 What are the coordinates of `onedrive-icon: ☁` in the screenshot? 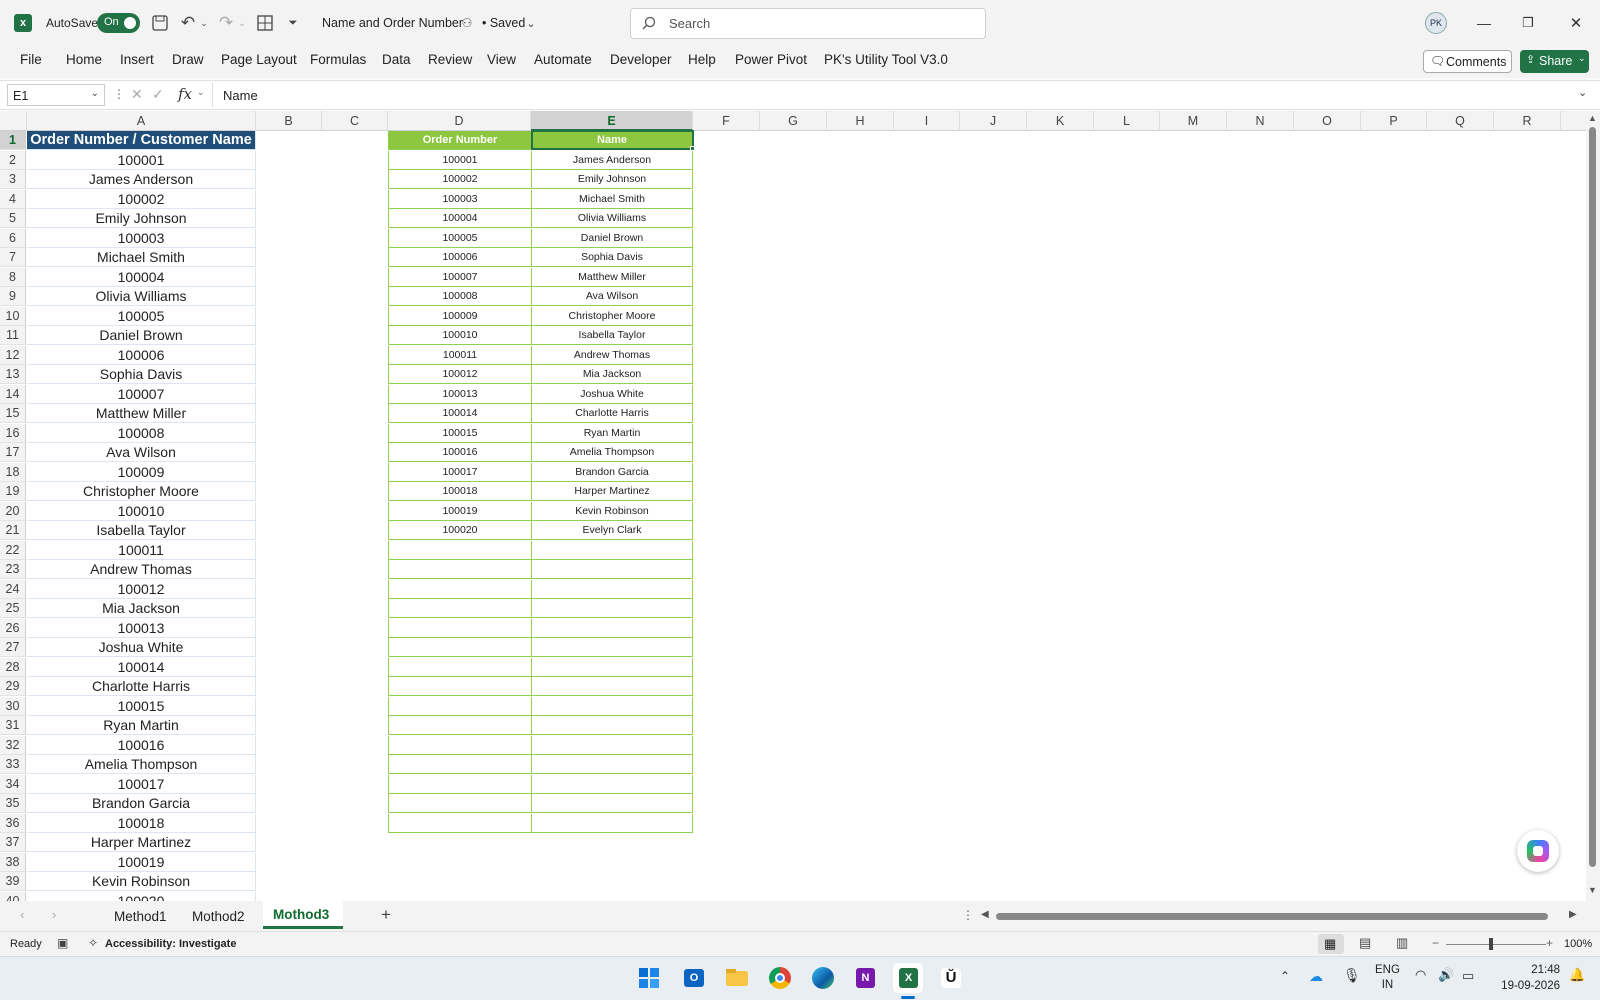 It's located at (1316, 976).